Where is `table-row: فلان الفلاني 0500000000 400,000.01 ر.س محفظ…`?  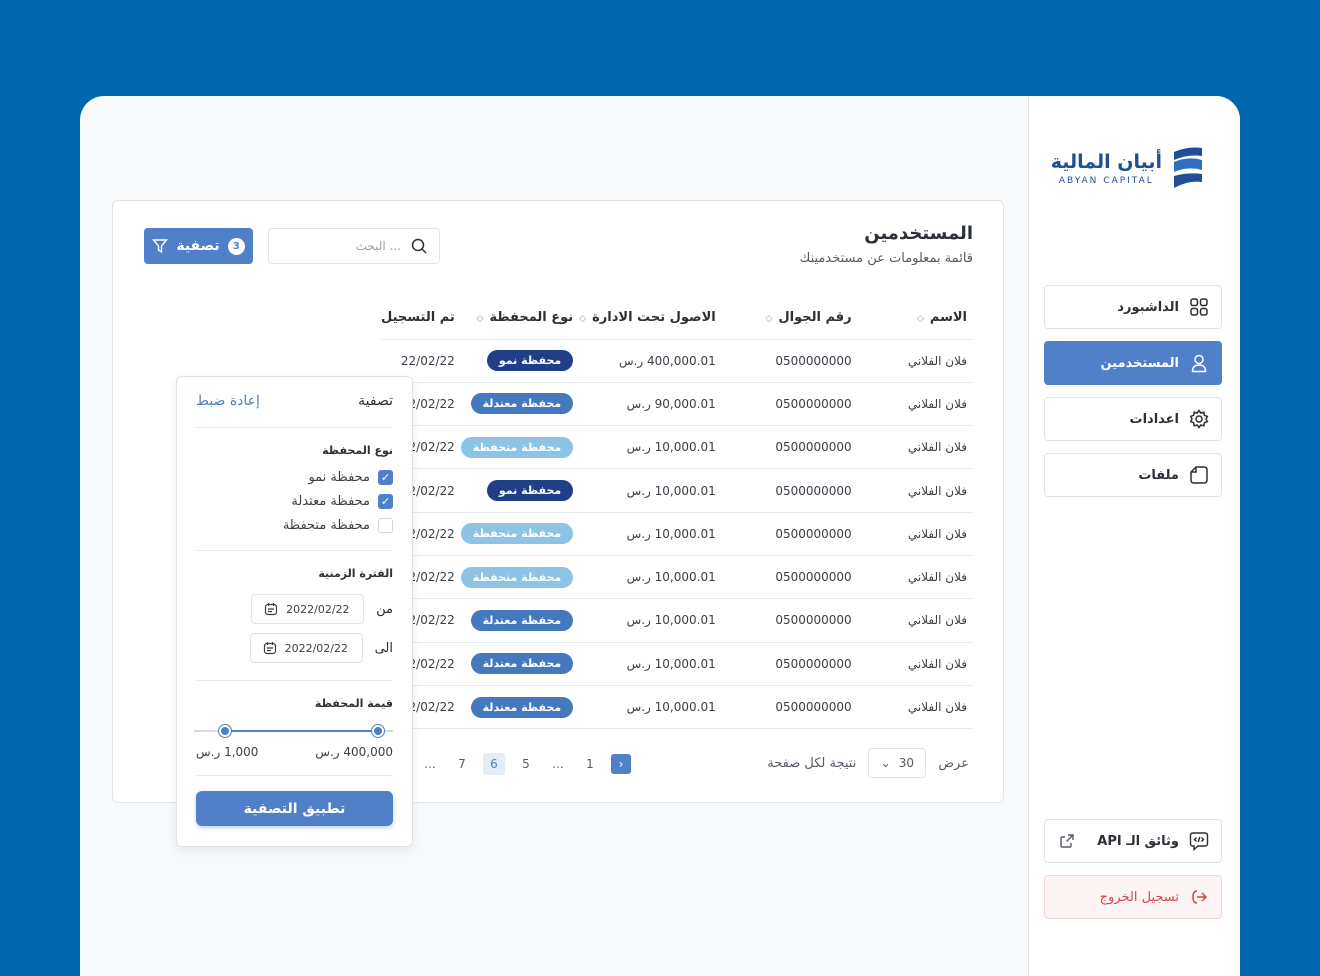
table-row: فلان الفلاني 0500000000 400,000.01 ر.س محفظ… is located at coordinates (677, 361).